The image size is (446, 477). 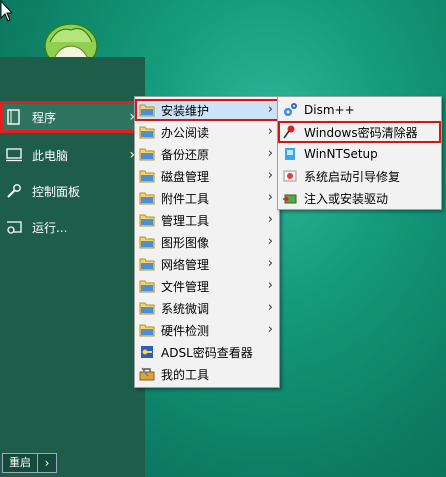 I want to click on menu-item-accessories: 附件工具 ›, so click(x=207, y=198).